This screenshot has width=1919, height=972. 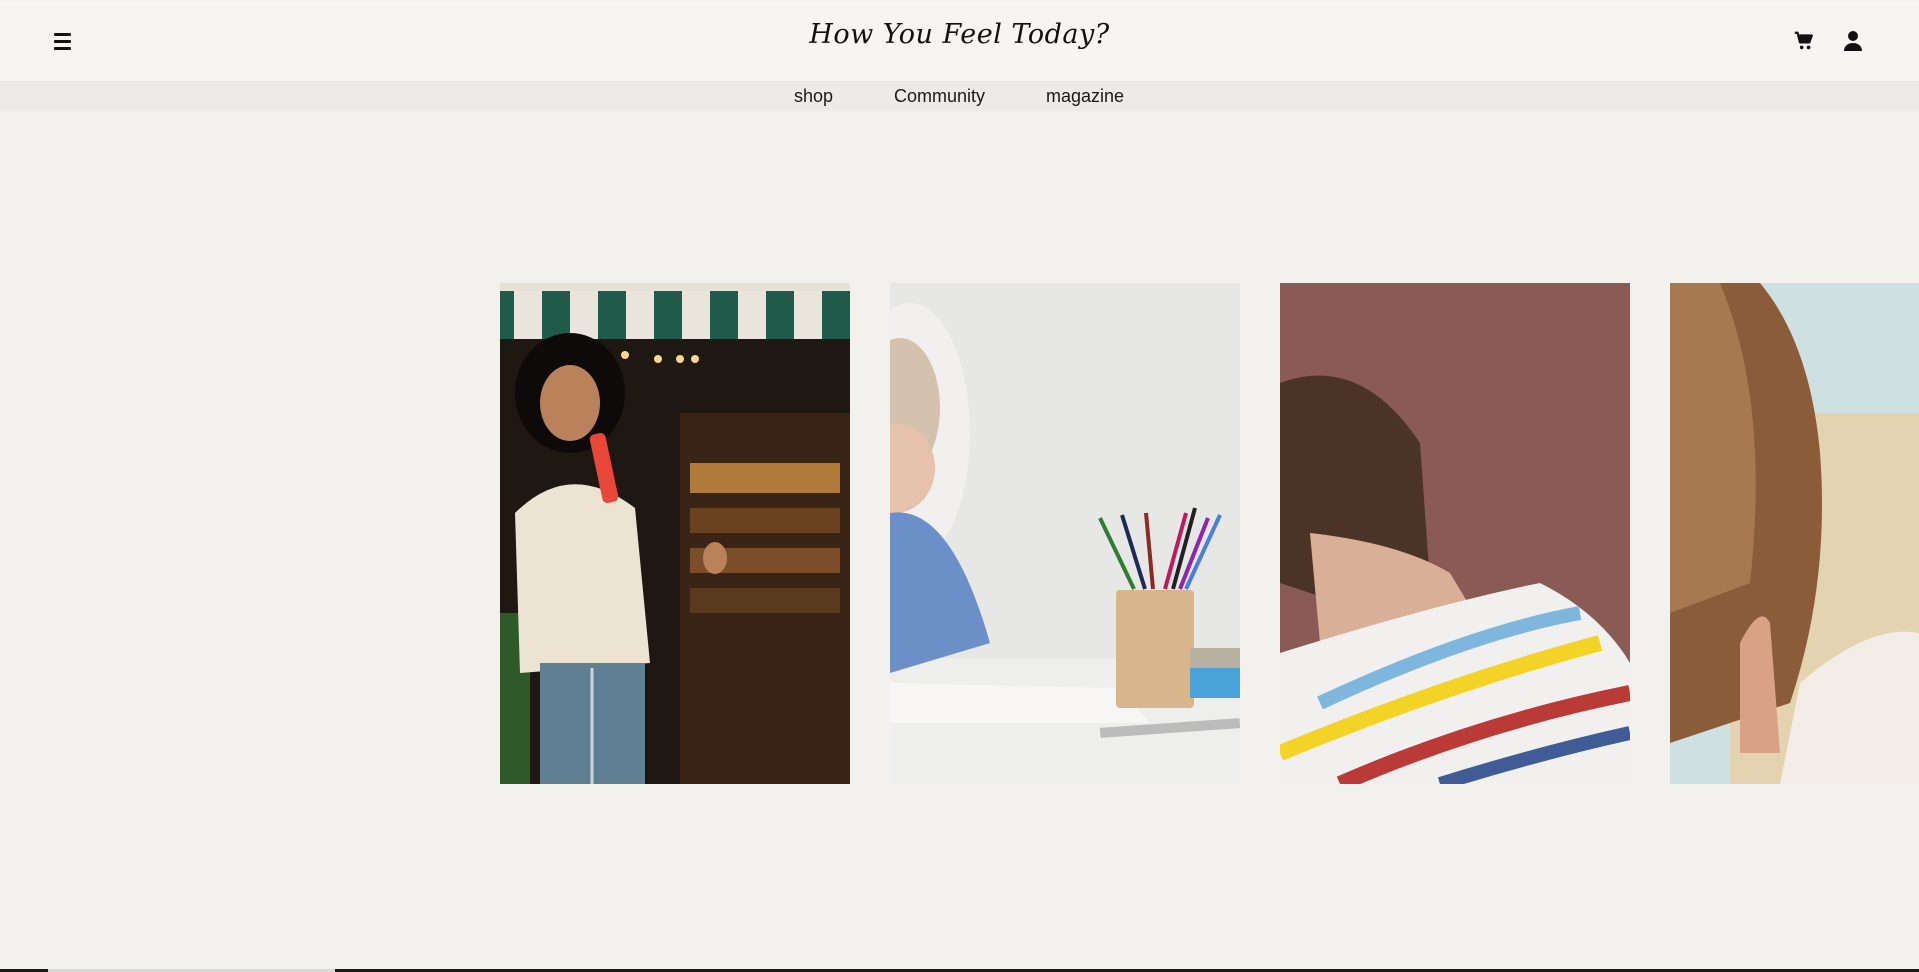 I want to click on nav-item-community: Community, so click(x=939, y=96).